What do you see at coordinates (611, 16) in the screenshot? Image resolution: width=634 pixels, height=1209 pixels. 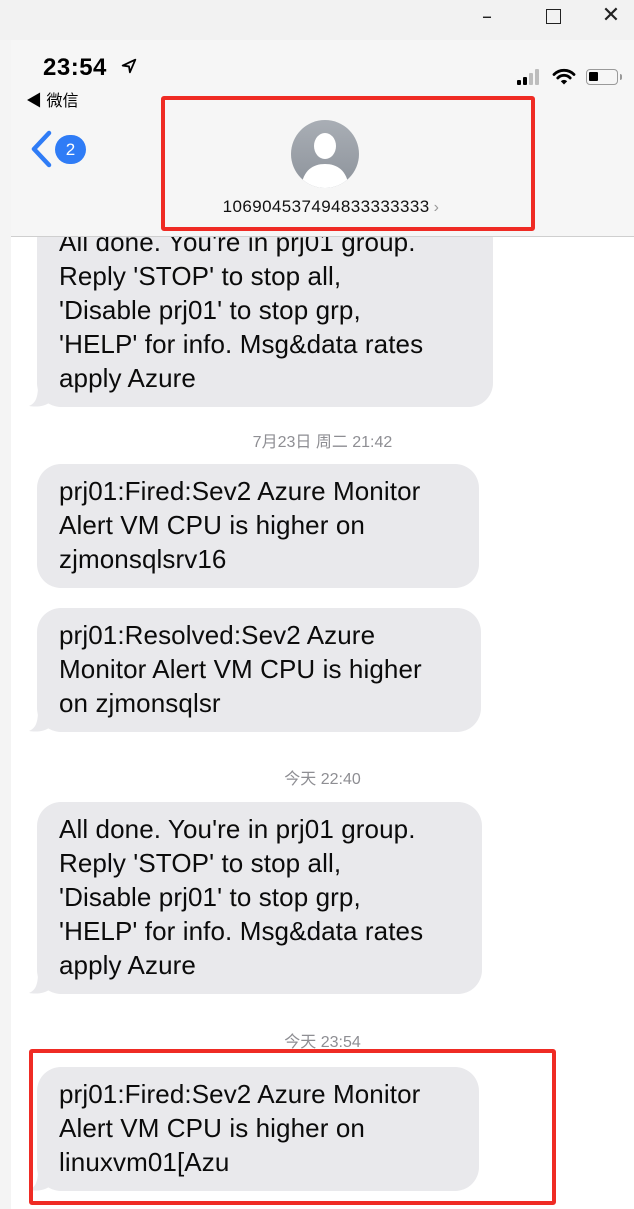 I see `close-button: ✕` at bounding box center [611, 16].